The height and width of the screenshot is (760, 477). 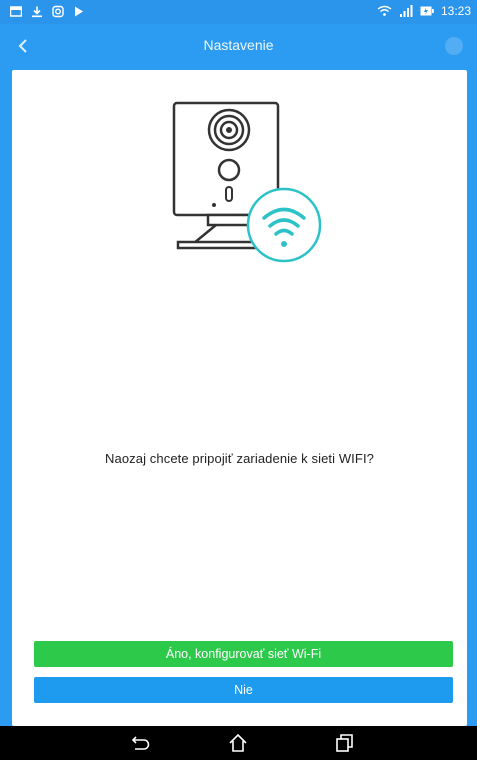 I want to click on app-header: Nastavenie, so click(x=238, y=46).